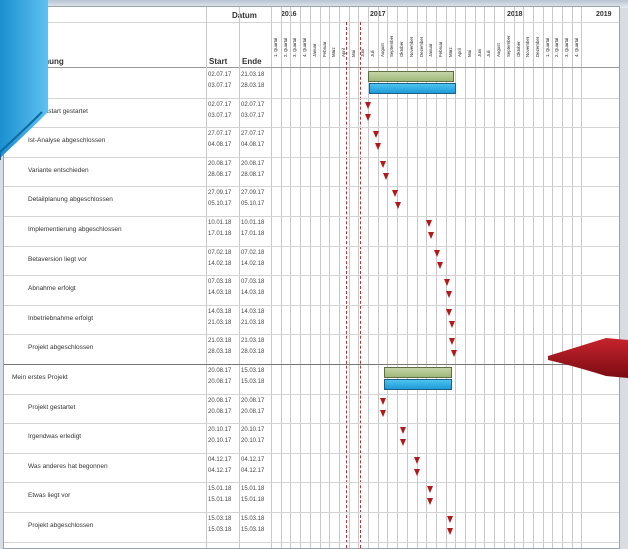 Image resolution: width=628 pixels, height=549 pixels. What do you see at coordinates (252, 223) in the screenshot?
I see `end-date: 10.01.18` at bounding box center [252, 223].